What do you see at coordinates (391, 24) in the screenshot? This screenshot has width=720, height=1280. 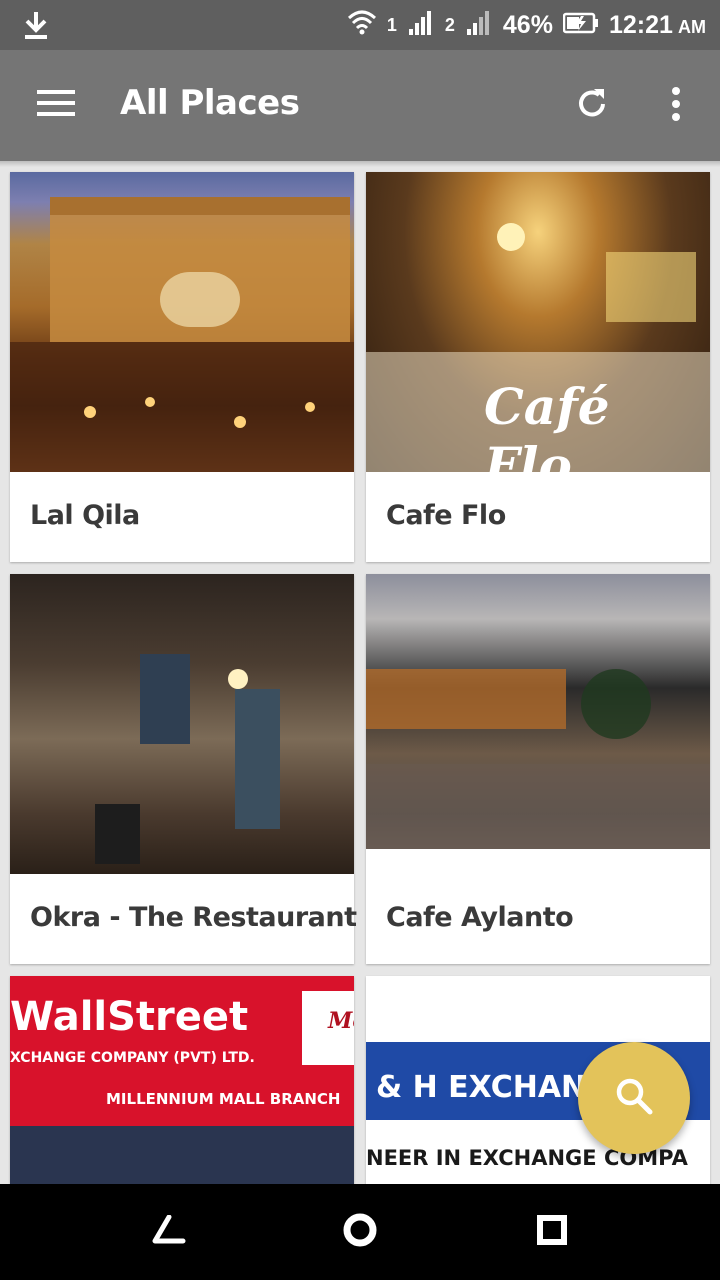 I see `sim1-label: 1` at bounding box center [391, 24].